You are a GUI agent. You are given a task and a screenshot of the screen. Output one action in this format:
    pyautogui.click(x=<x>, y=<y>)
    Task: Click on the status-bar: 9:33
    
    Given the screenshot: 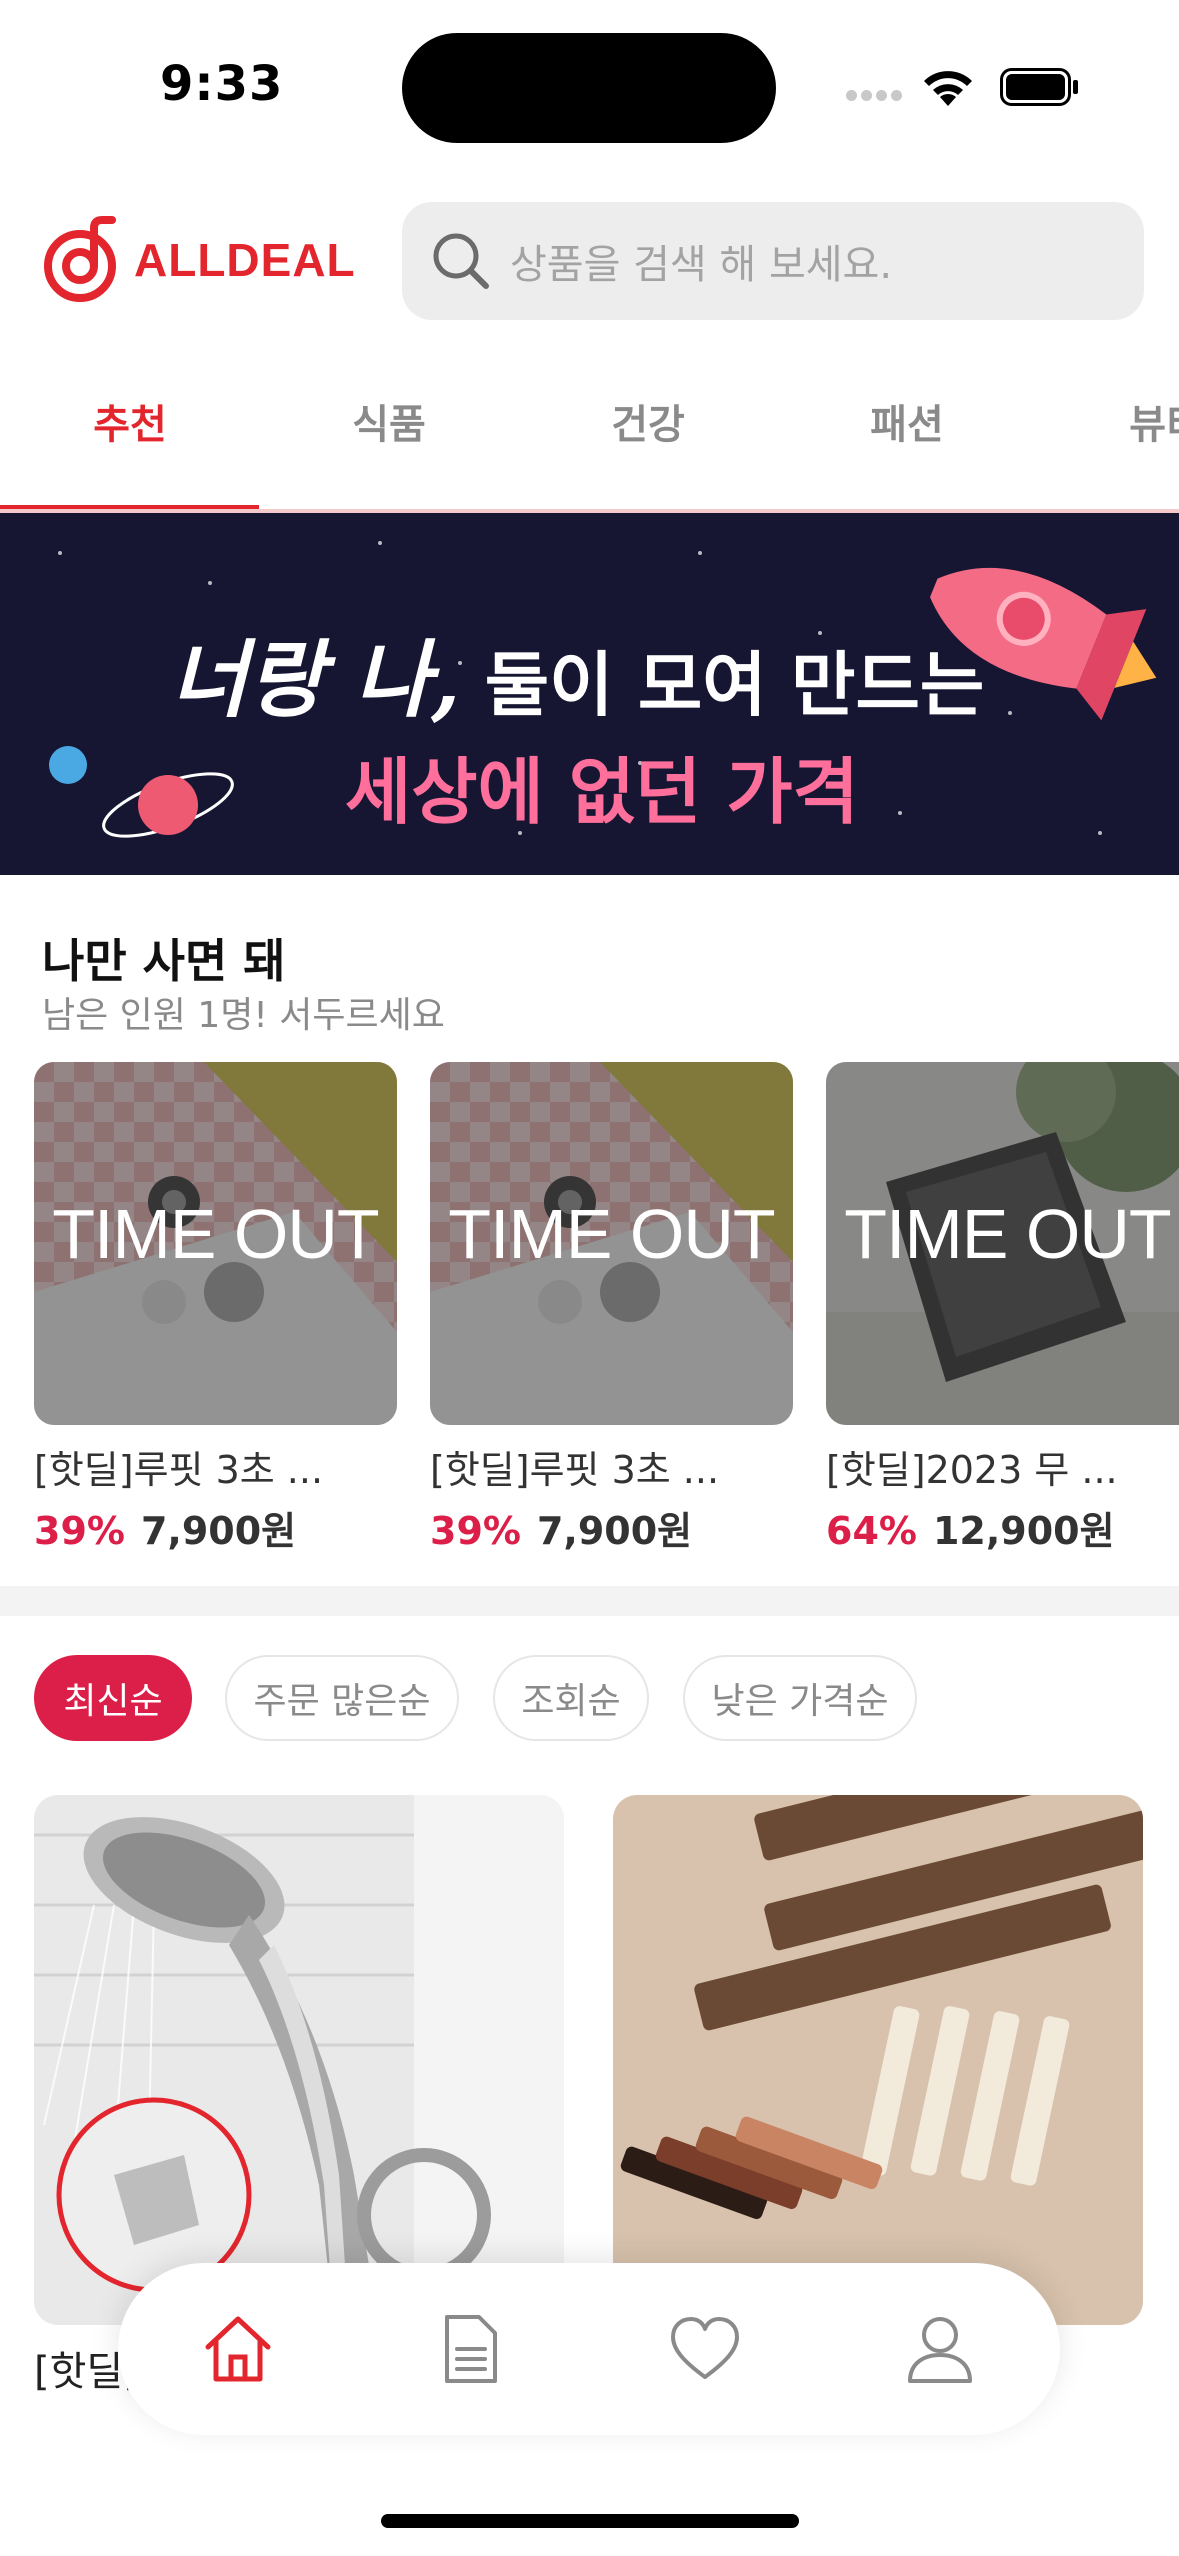 What is the action you would take?
    pyautogui.click(x=589, y=85)
    